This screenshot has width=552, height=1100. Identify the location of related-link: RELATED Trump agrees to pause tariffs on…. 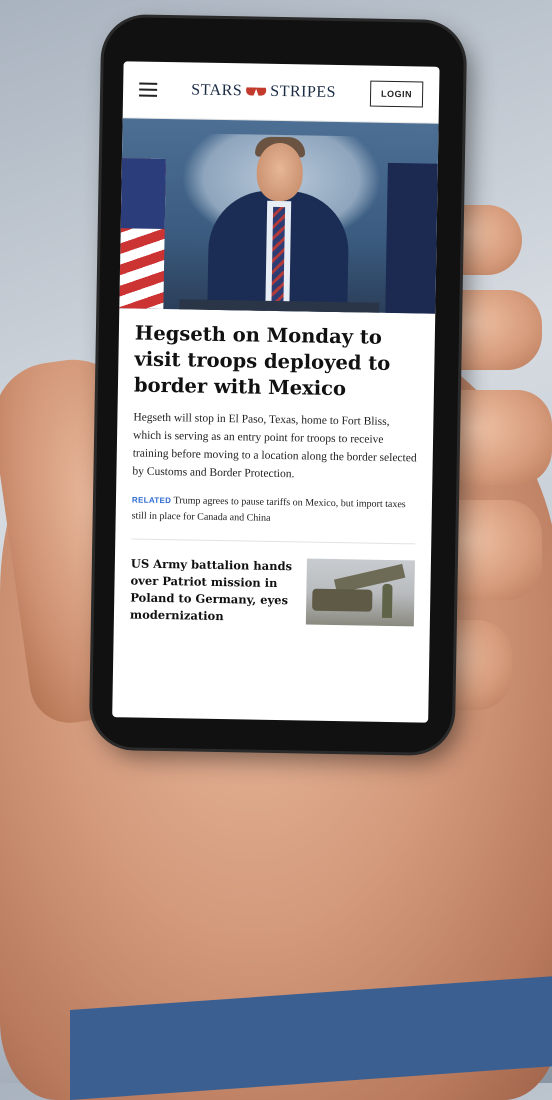
(274, 510).